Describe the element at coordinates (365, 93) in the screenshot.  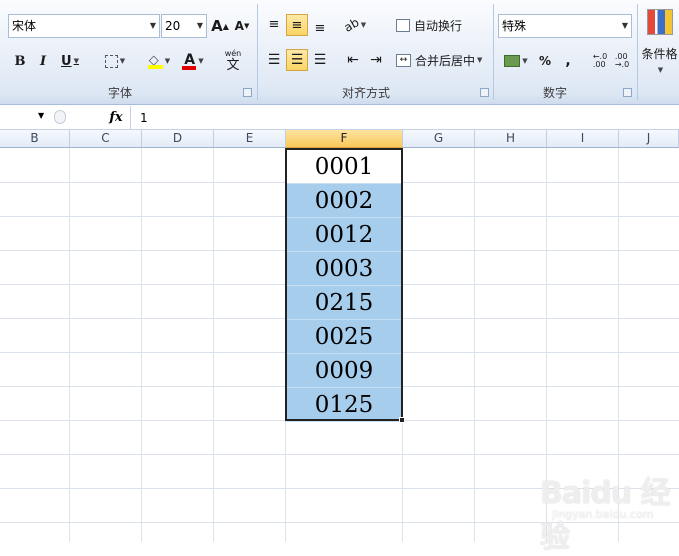
I see `alignment-group-label: 对齐方式` at that location.